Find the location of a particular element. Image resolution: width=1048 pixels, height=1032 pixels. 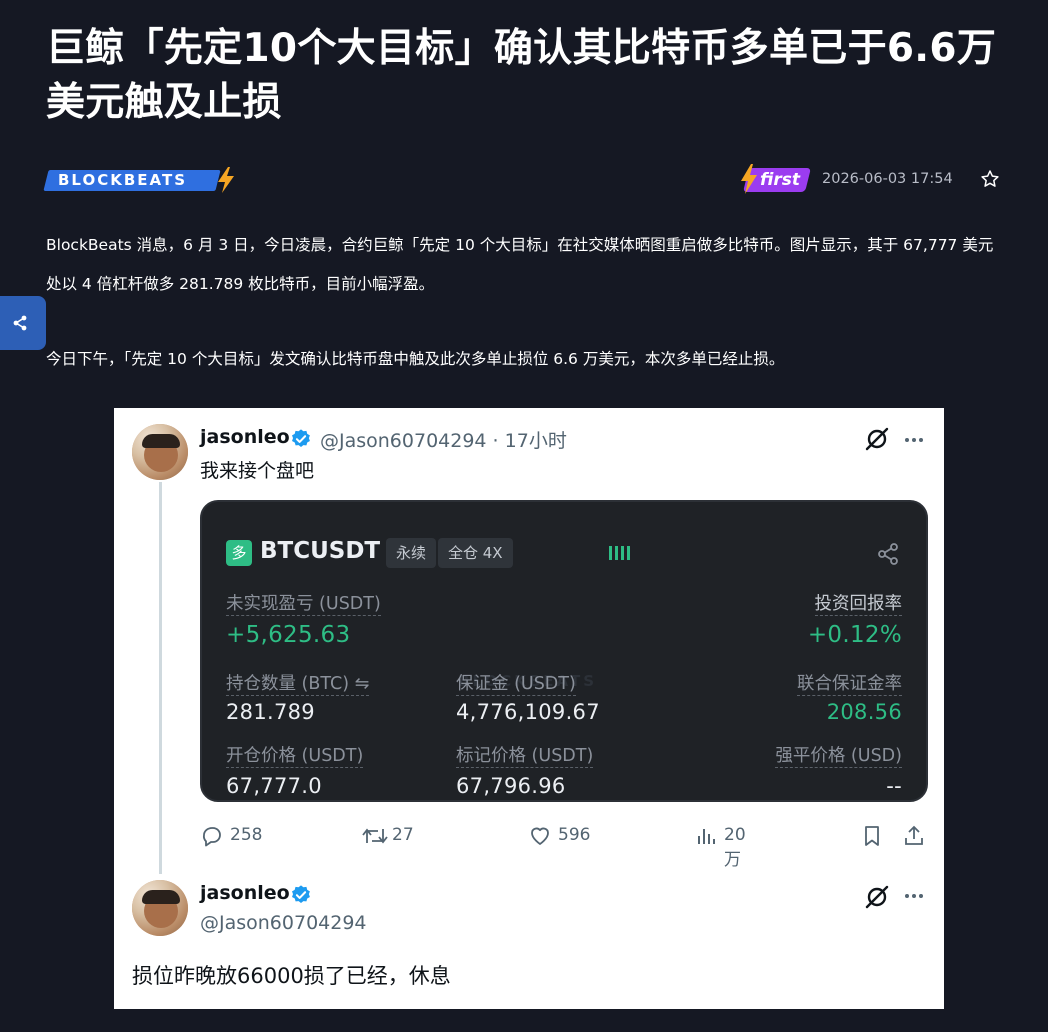

margin-value: 4,776,109.67 is located at coordinates (528, 712).